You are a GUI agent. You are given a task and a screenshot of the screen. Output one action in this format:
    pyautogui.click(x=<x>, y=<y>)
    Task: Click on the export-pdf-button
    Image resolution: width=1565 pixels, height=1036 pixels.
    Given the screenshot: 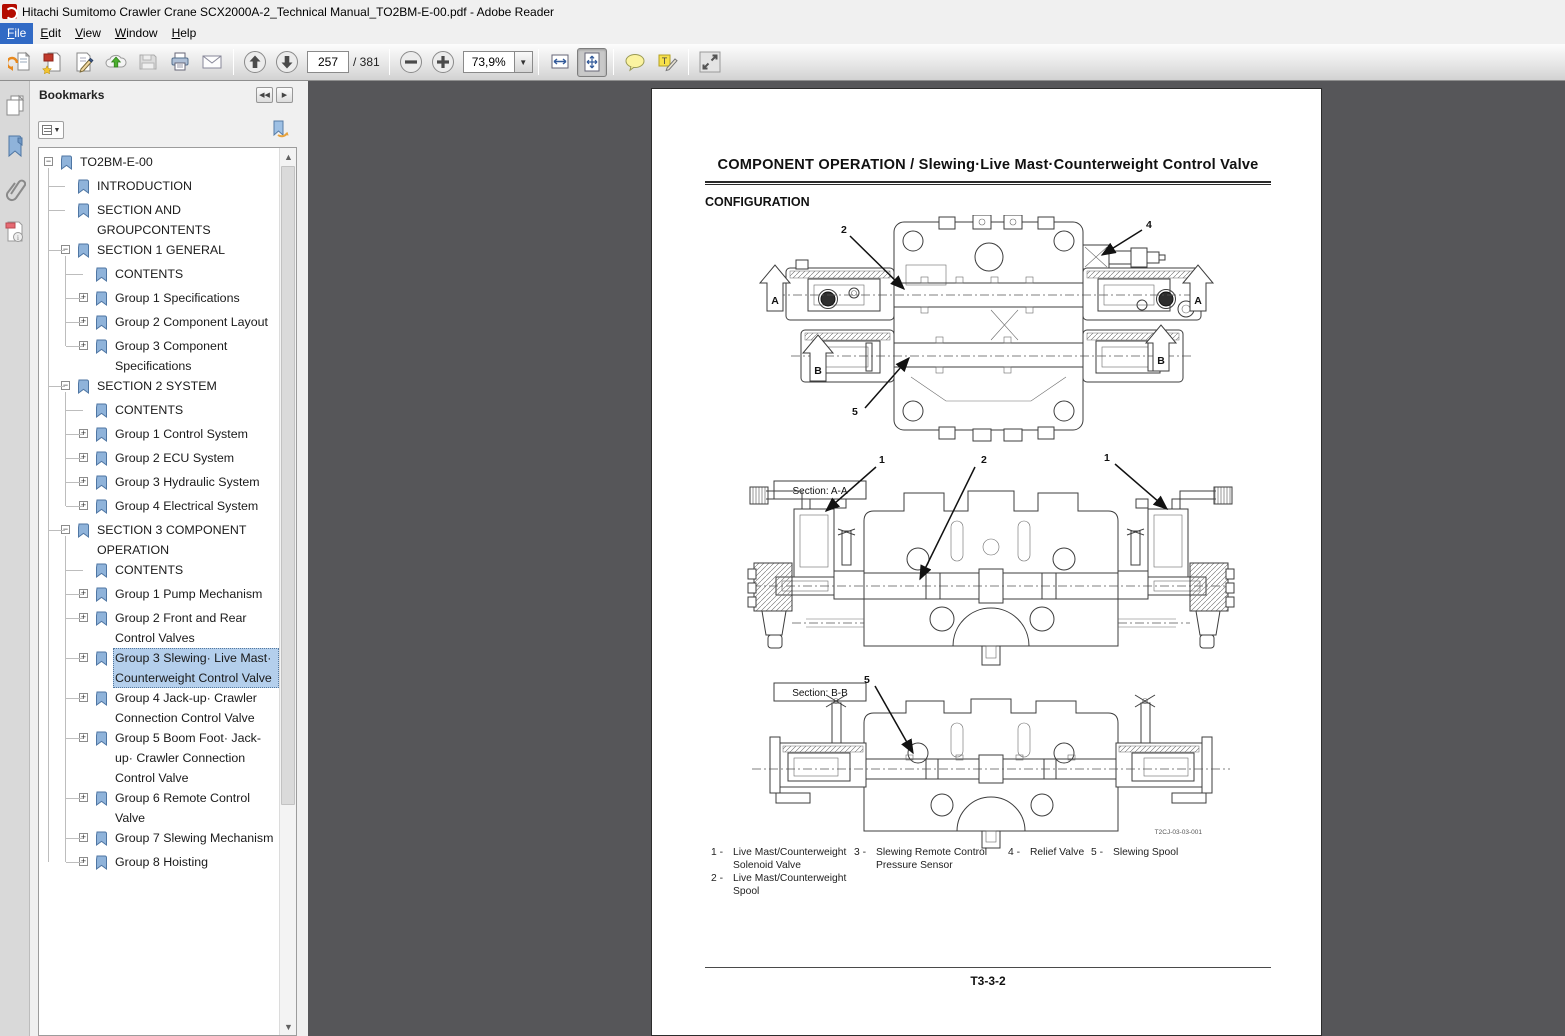 What is the action you would take?
    pyautogui.click(x=20, y=62)
    